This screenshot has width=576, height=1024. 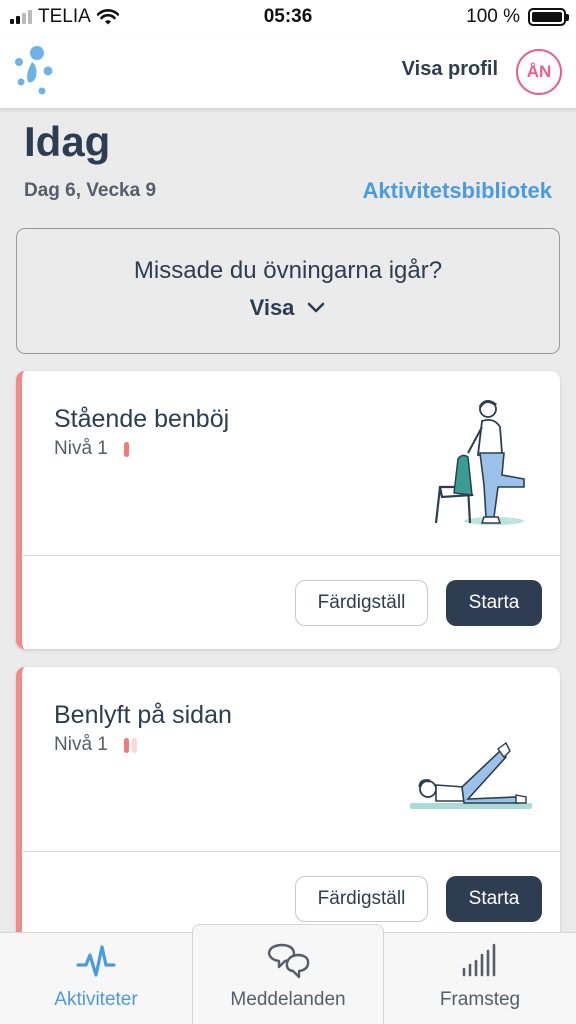 What do you see at coordinates (493, 16) in the screenshot?
I see `battery-percent: 100 %` at bounding box center [493, 16].